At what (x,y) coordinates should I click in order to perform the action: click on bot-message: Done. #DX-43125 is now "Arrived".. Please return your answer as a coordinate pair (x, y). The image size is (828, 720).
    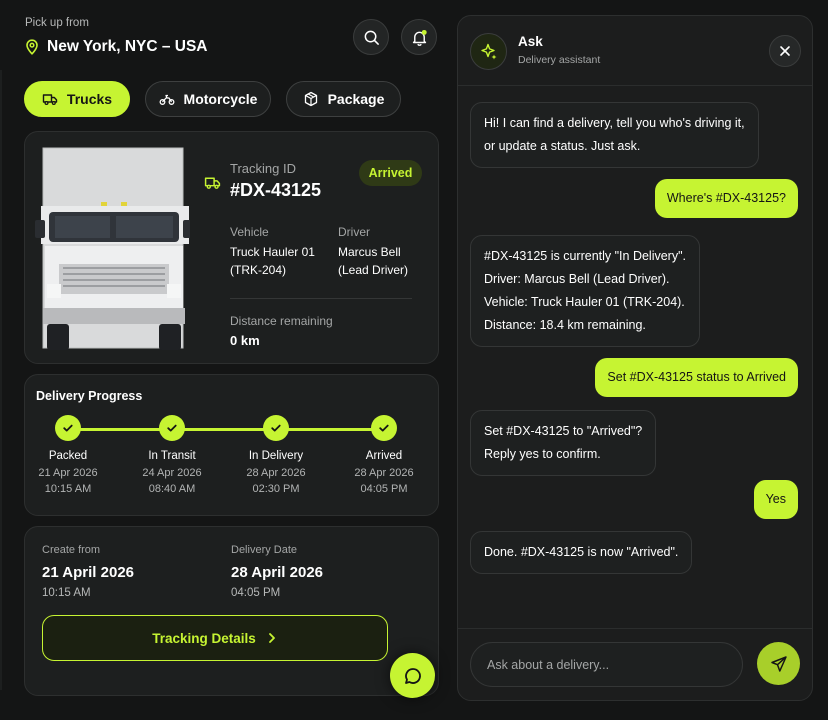
    Looking at the image, I should click on (581, 552).